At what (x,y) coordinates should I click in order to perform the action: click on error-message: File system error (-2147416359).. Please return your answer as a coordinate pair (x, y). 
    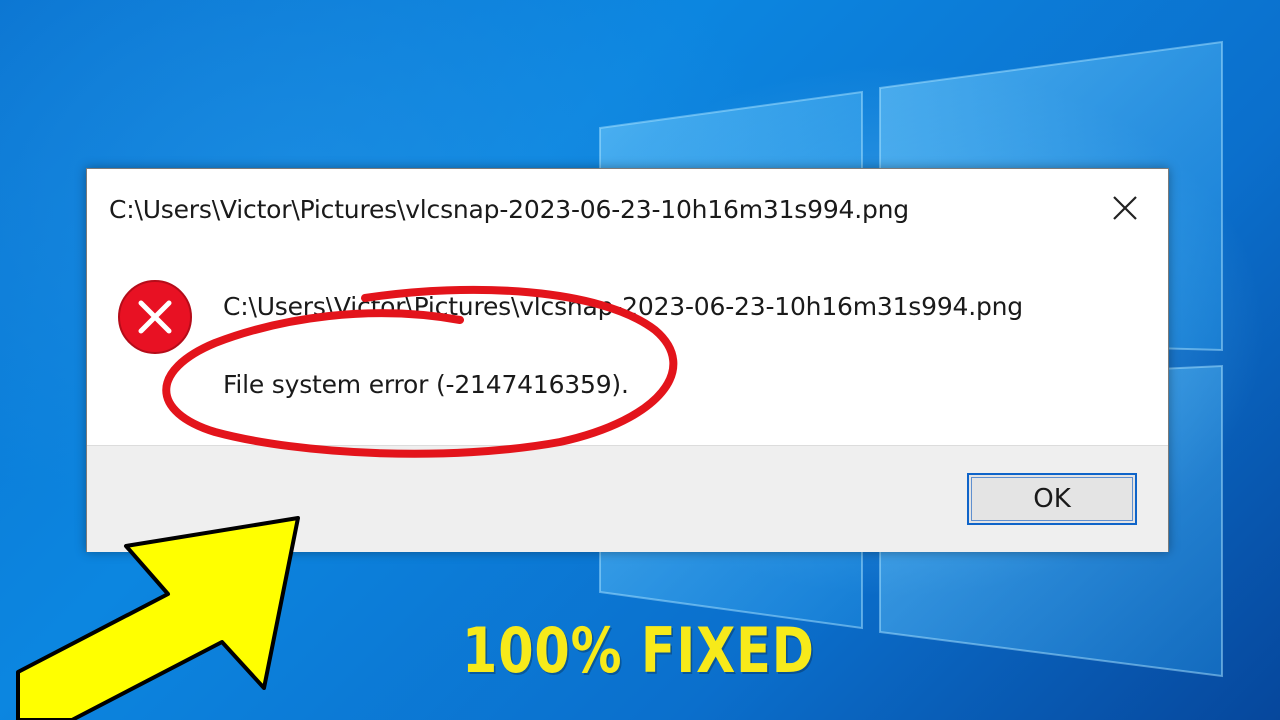
    Looking at the image, I should click on (426, 384).